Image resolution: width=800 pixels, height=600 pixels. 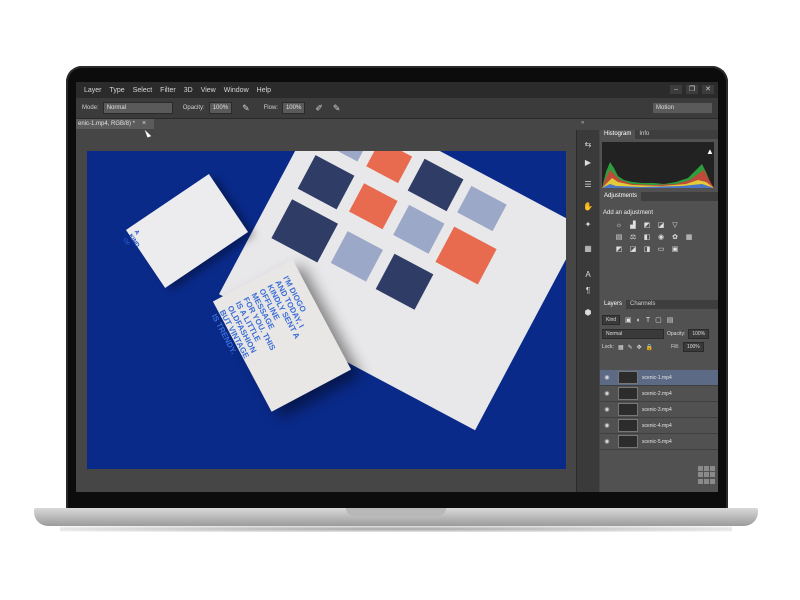 I want to click on layer-name: scenic-1.mp4, so click(x=657, y=377).